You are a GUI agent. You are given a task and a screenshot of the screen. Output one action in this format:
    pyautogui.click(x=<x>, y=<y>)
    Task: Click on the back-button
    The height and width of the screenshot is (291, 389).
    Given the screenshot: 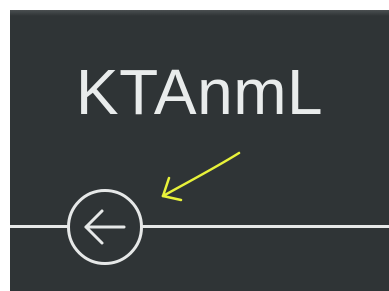 What is the action you would take?
    pyautogui.click(x=105, y=227)
    